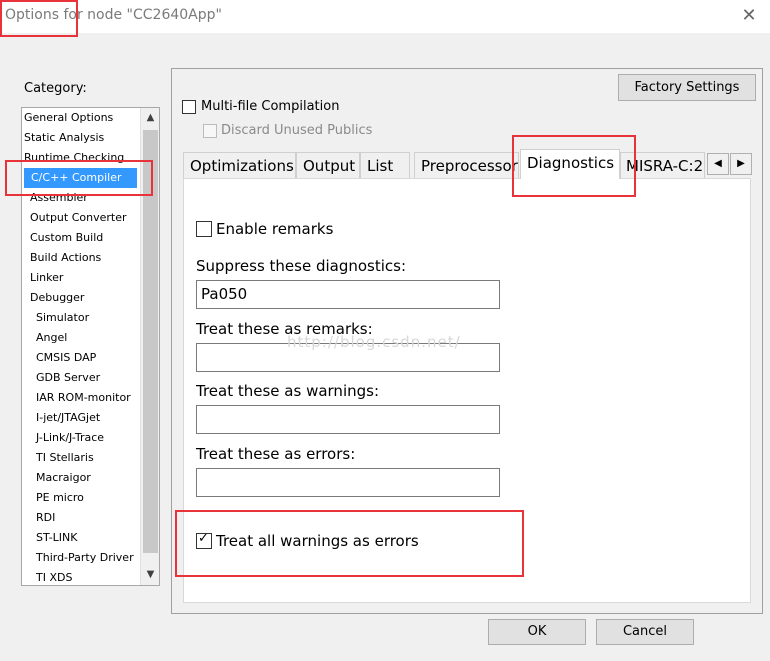 The width and height of the screenshot is (770, 661). I want to click on category-item-custom-build: Custom Build, so click(66, 238).